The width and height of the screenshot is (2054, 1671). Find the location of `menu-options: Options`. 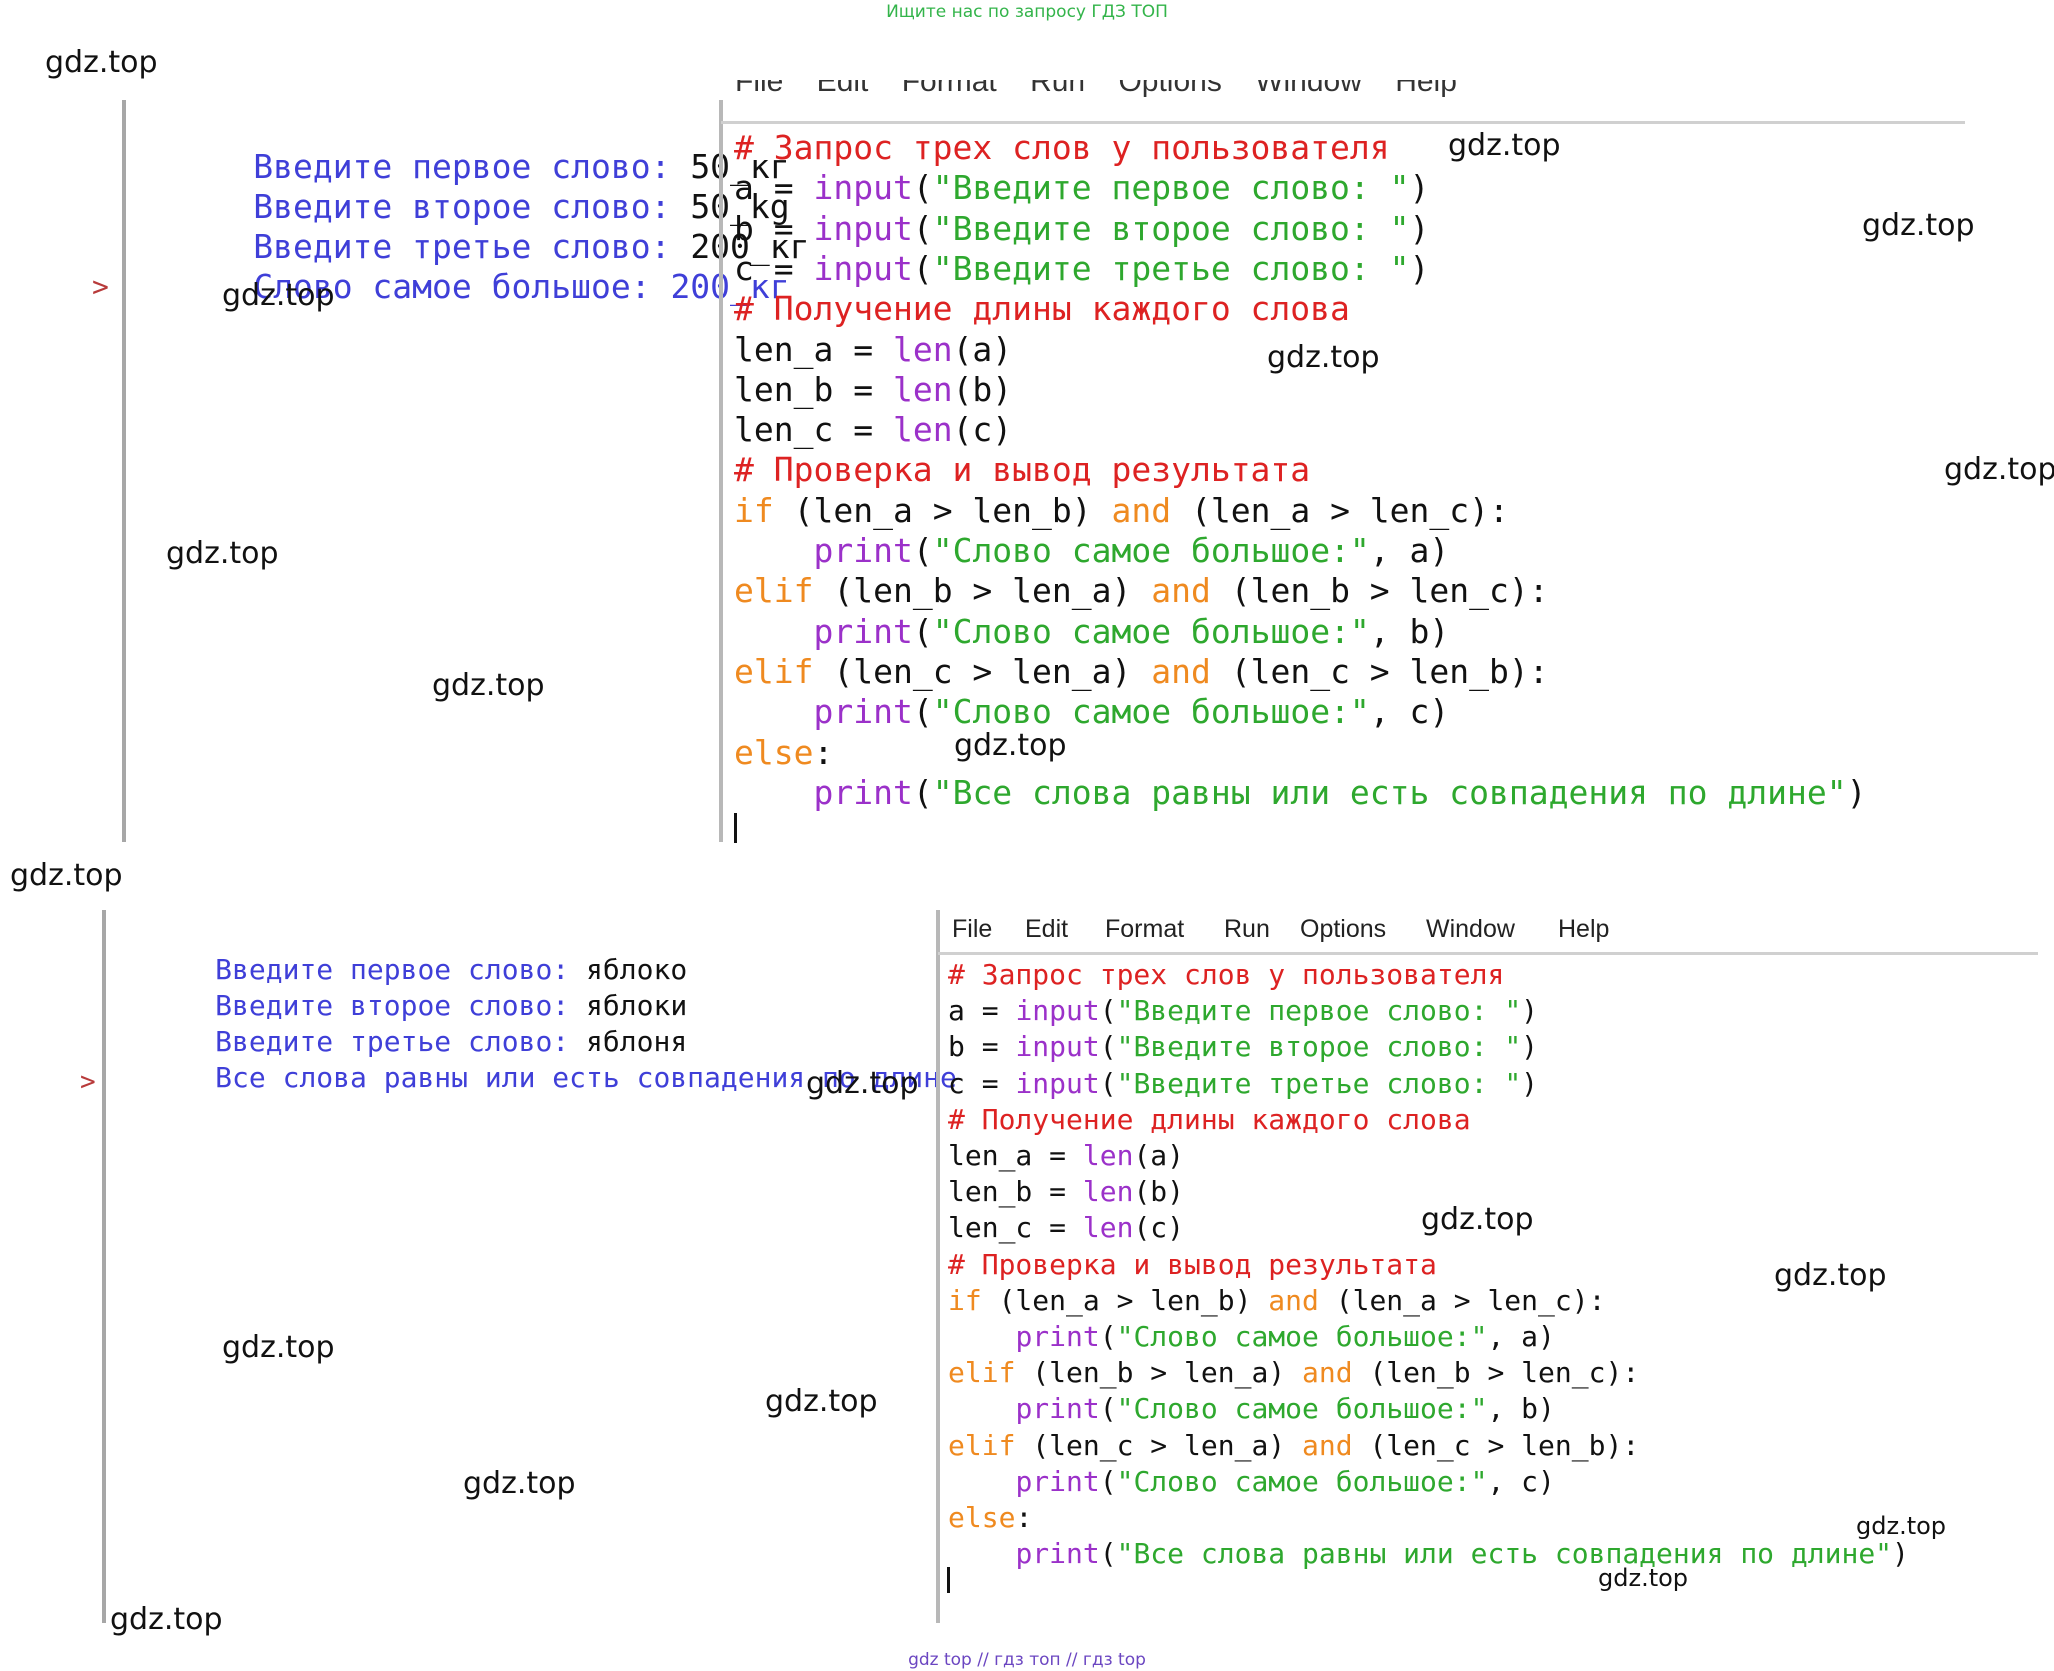

menu-options: Options is located at coordinates (1343, 929).